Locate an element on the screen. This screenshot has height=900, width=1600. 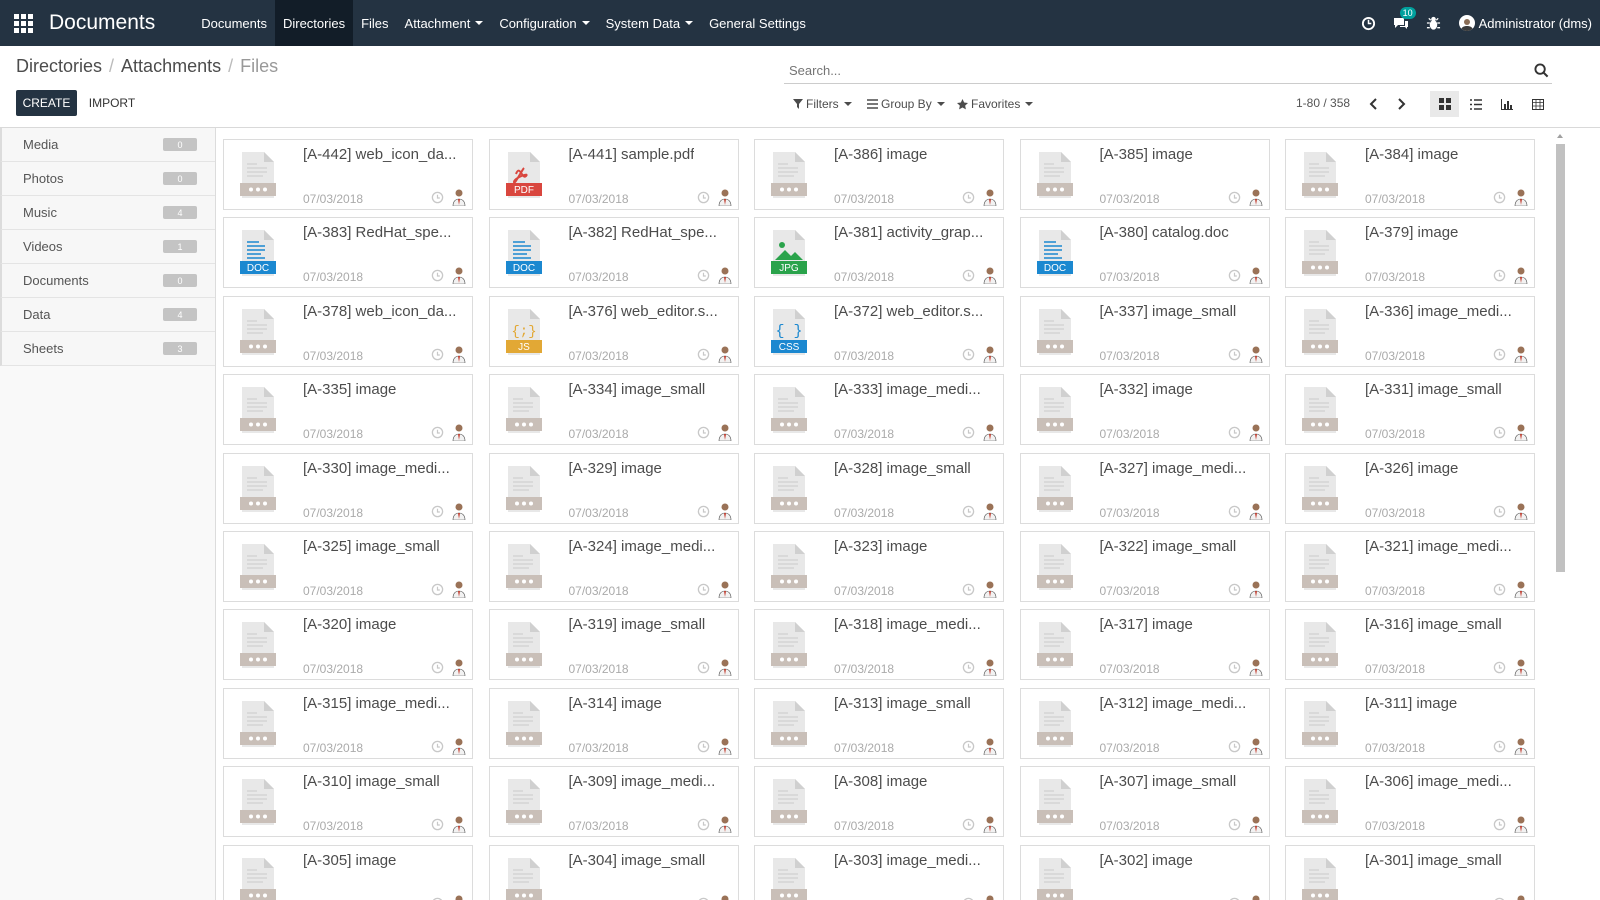
file-card: [A-310] image_small 07/03/2018 is located at coordinates (348, 802).